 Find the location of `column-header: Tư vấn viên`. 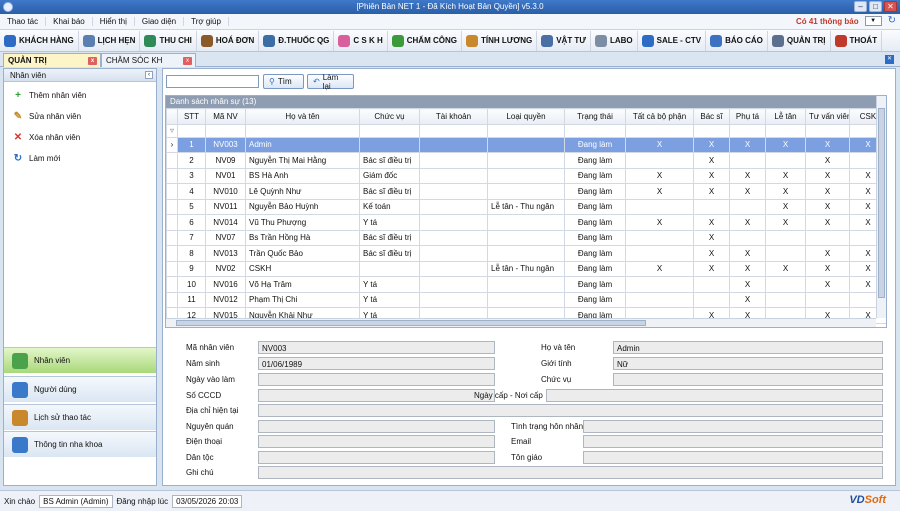

column-header: Tư vấn viên is located at coordinates (827, 116).